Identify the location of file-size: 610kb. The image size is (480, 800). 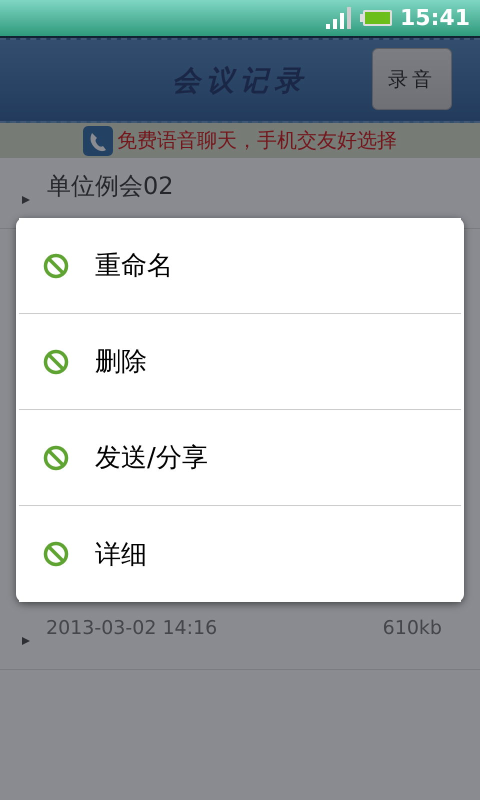
(412, 628).